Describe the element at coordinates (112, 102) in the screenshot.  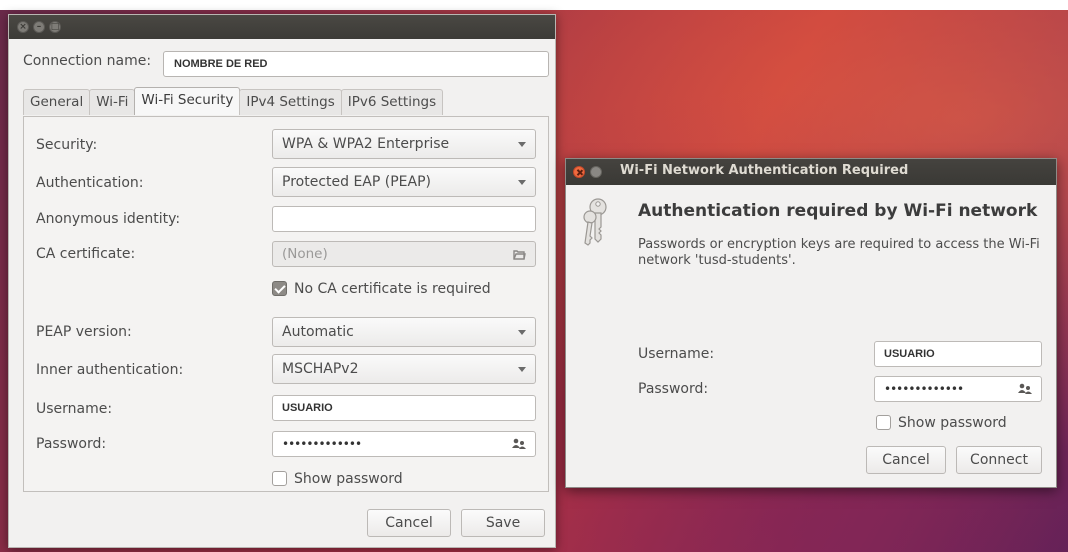
I see `tab-wifi: Wi-Fi` at that location.